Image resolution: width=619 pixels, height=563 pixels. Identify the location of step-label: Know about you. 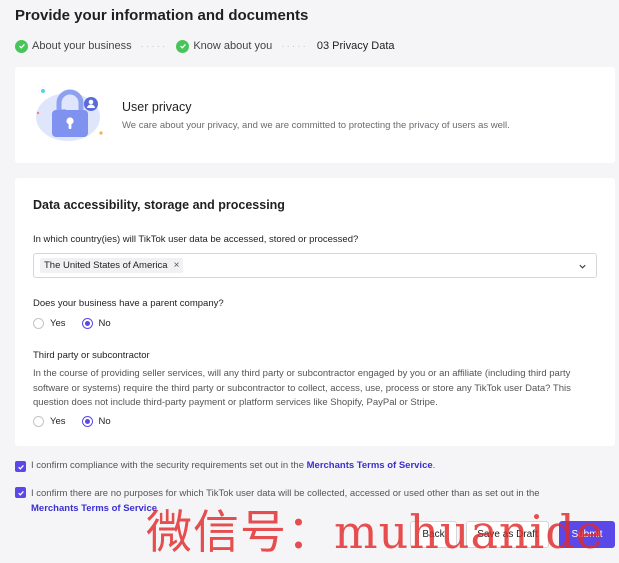
(233, 46).